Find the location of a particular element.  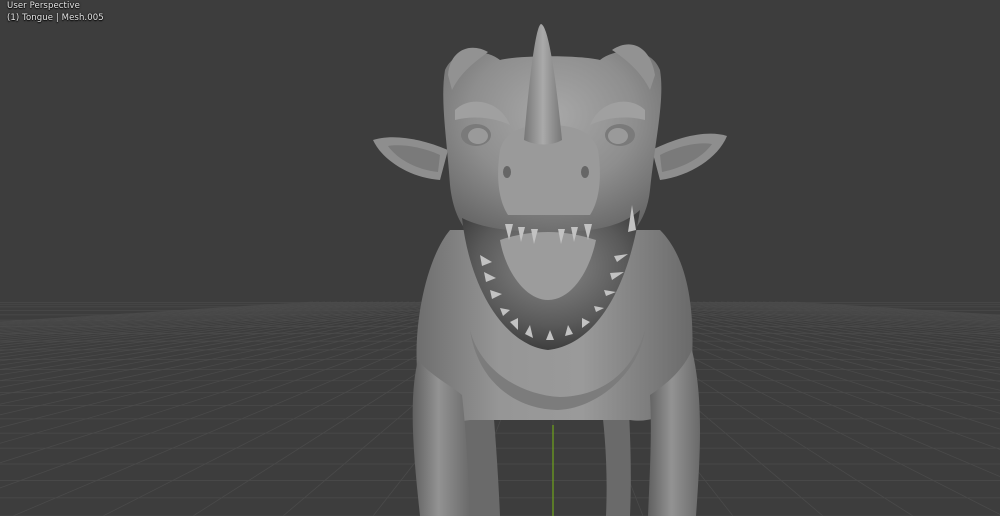

active-object-info: (1) Tongue | Mesh.005 is located at coordinates (55, 18).